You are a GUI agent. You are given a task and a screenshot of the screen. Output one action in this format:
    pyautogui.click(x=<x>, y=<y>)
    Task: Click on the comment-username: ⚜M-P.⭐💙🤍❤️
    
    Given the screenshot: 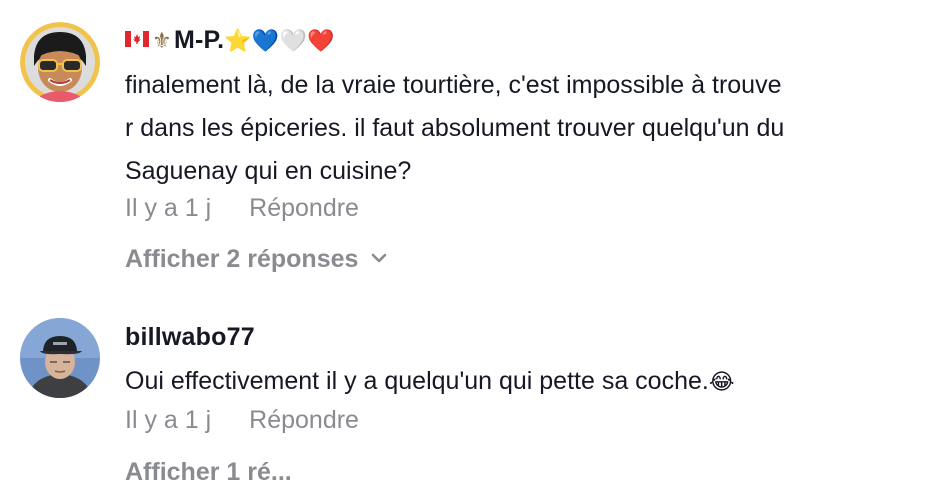 What is the action you would take?
    pyautogui.click(x=230, y=40)
    